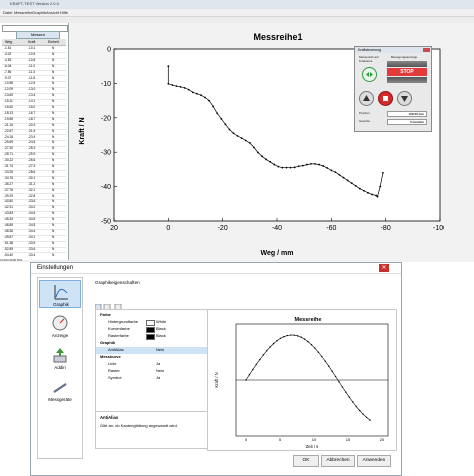  I want to click on prop-raster: Raster Nein, so click(154, 371).